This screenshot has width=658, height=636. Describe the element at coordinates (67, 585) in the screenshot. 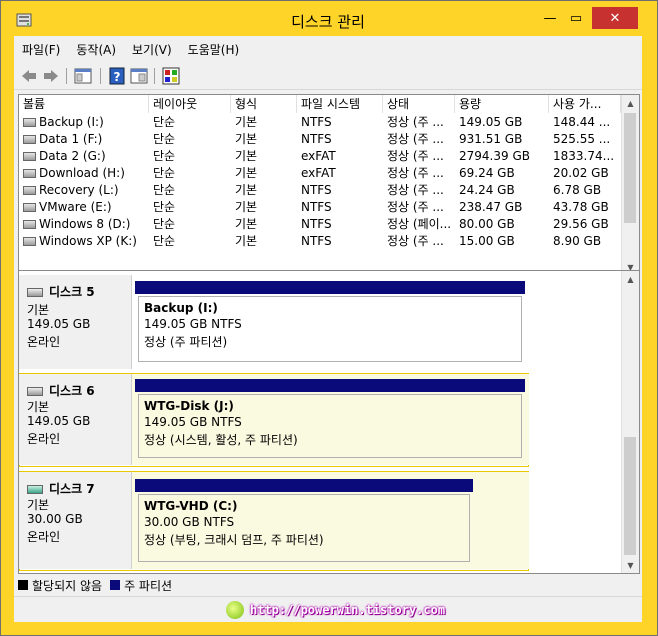

I see `legend-unallocated-label: 할당되지 않음` at that location.